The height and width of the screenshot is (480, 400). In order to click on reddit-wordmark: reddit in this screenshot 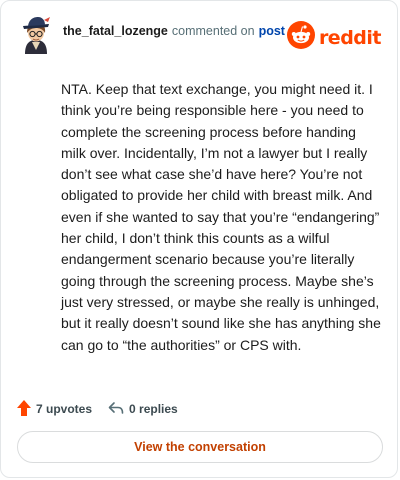, I will do `click(350, 37)`.